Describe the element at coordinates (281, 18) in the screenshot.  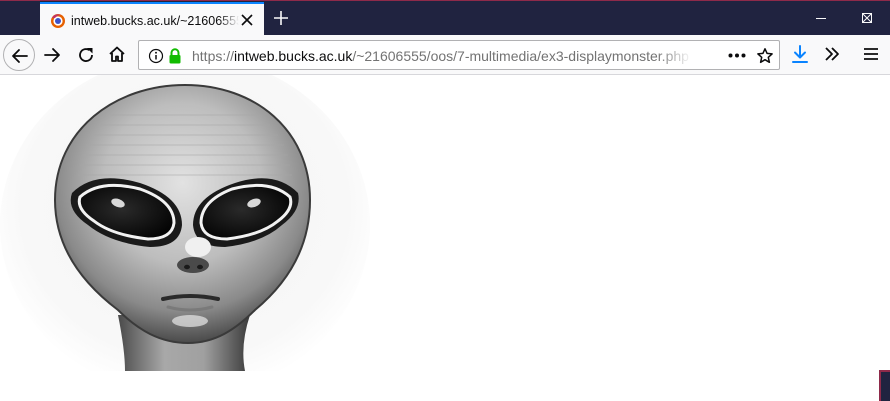
I see `new-tab-plus-icon` at that location.